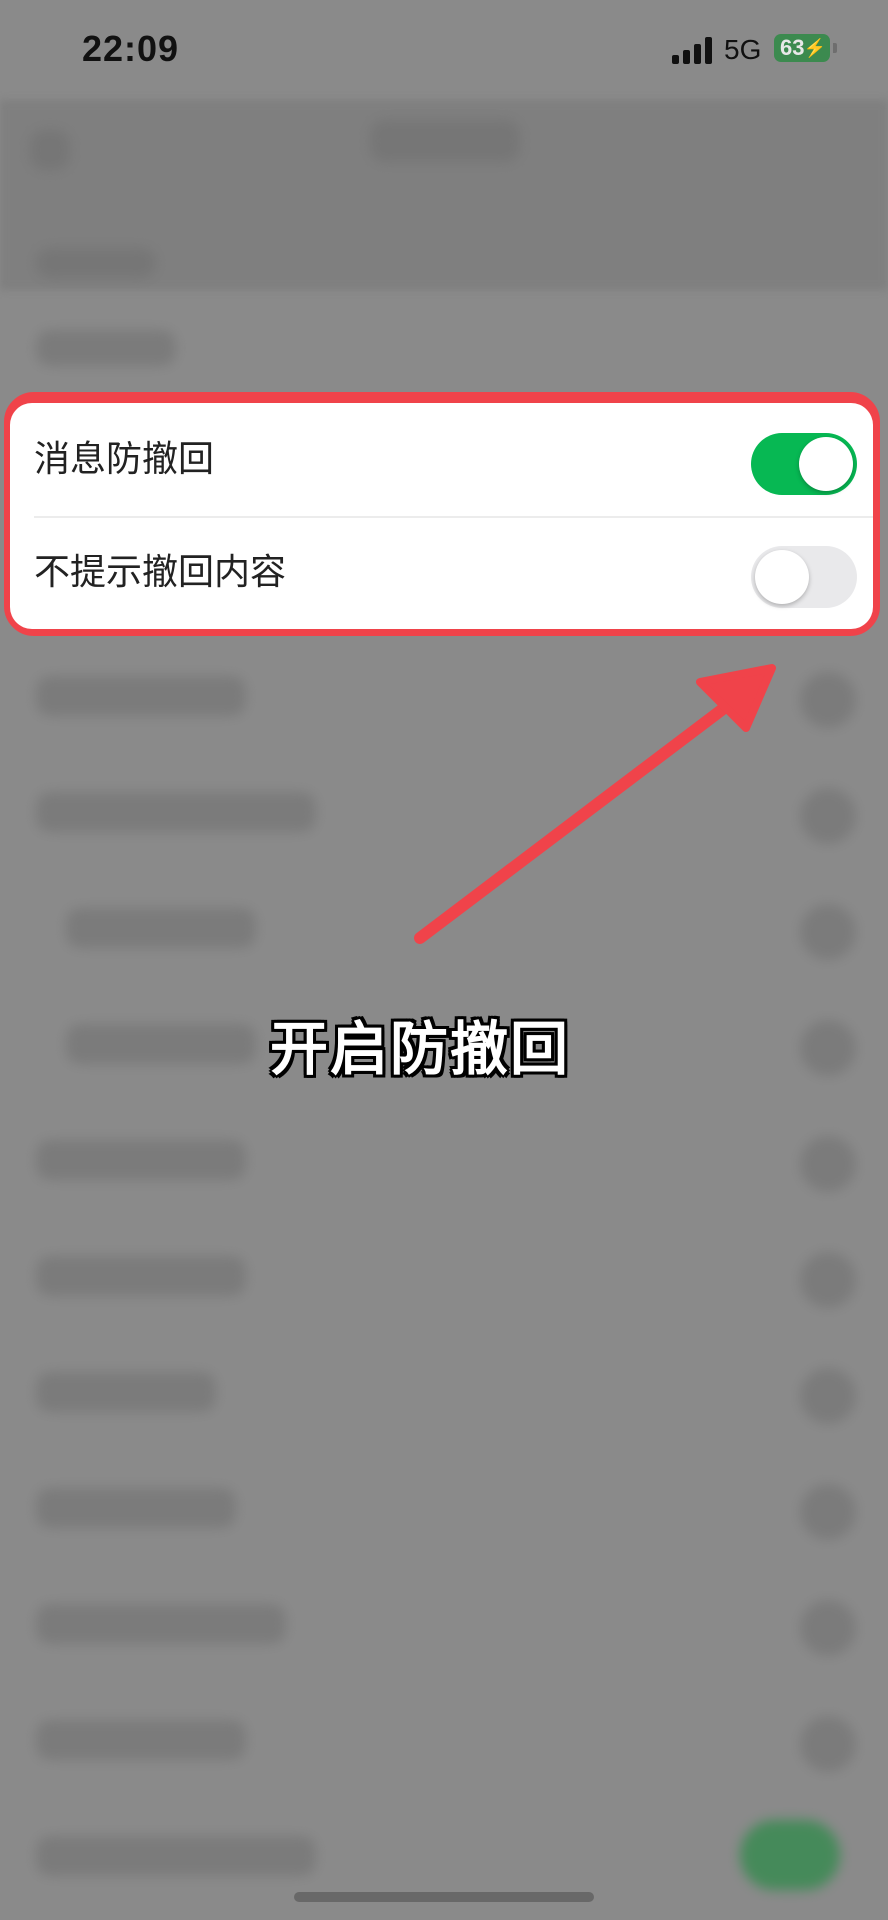  I want to click on annotation-caption: 开启防撤回, so click(419, 1049).